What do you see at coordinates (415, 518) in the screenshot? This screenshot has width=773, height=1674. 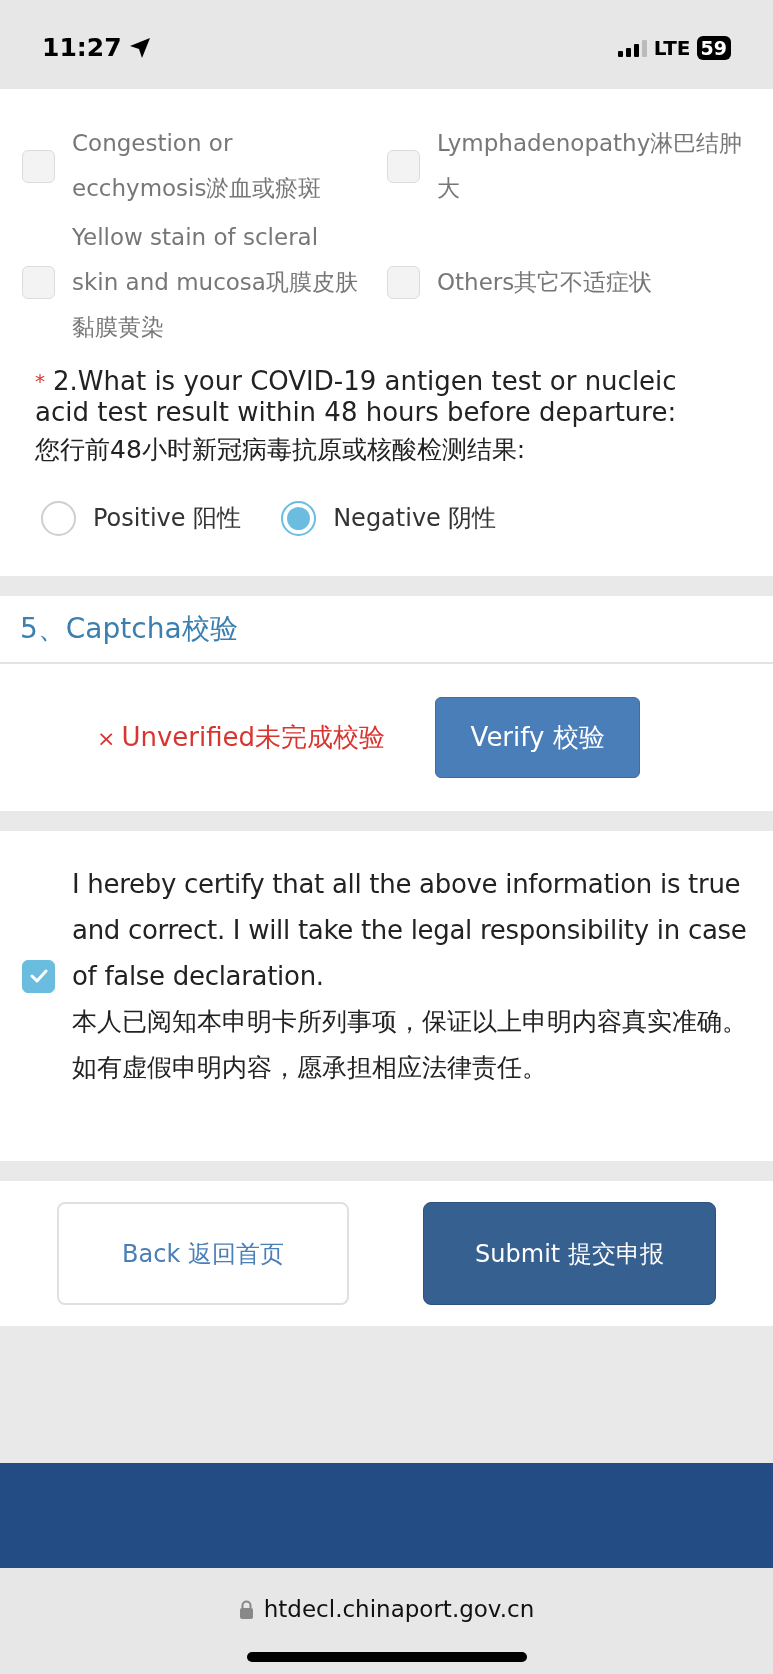 I see `radio-label: Negative 阴性` at bounding box center [415, 518].